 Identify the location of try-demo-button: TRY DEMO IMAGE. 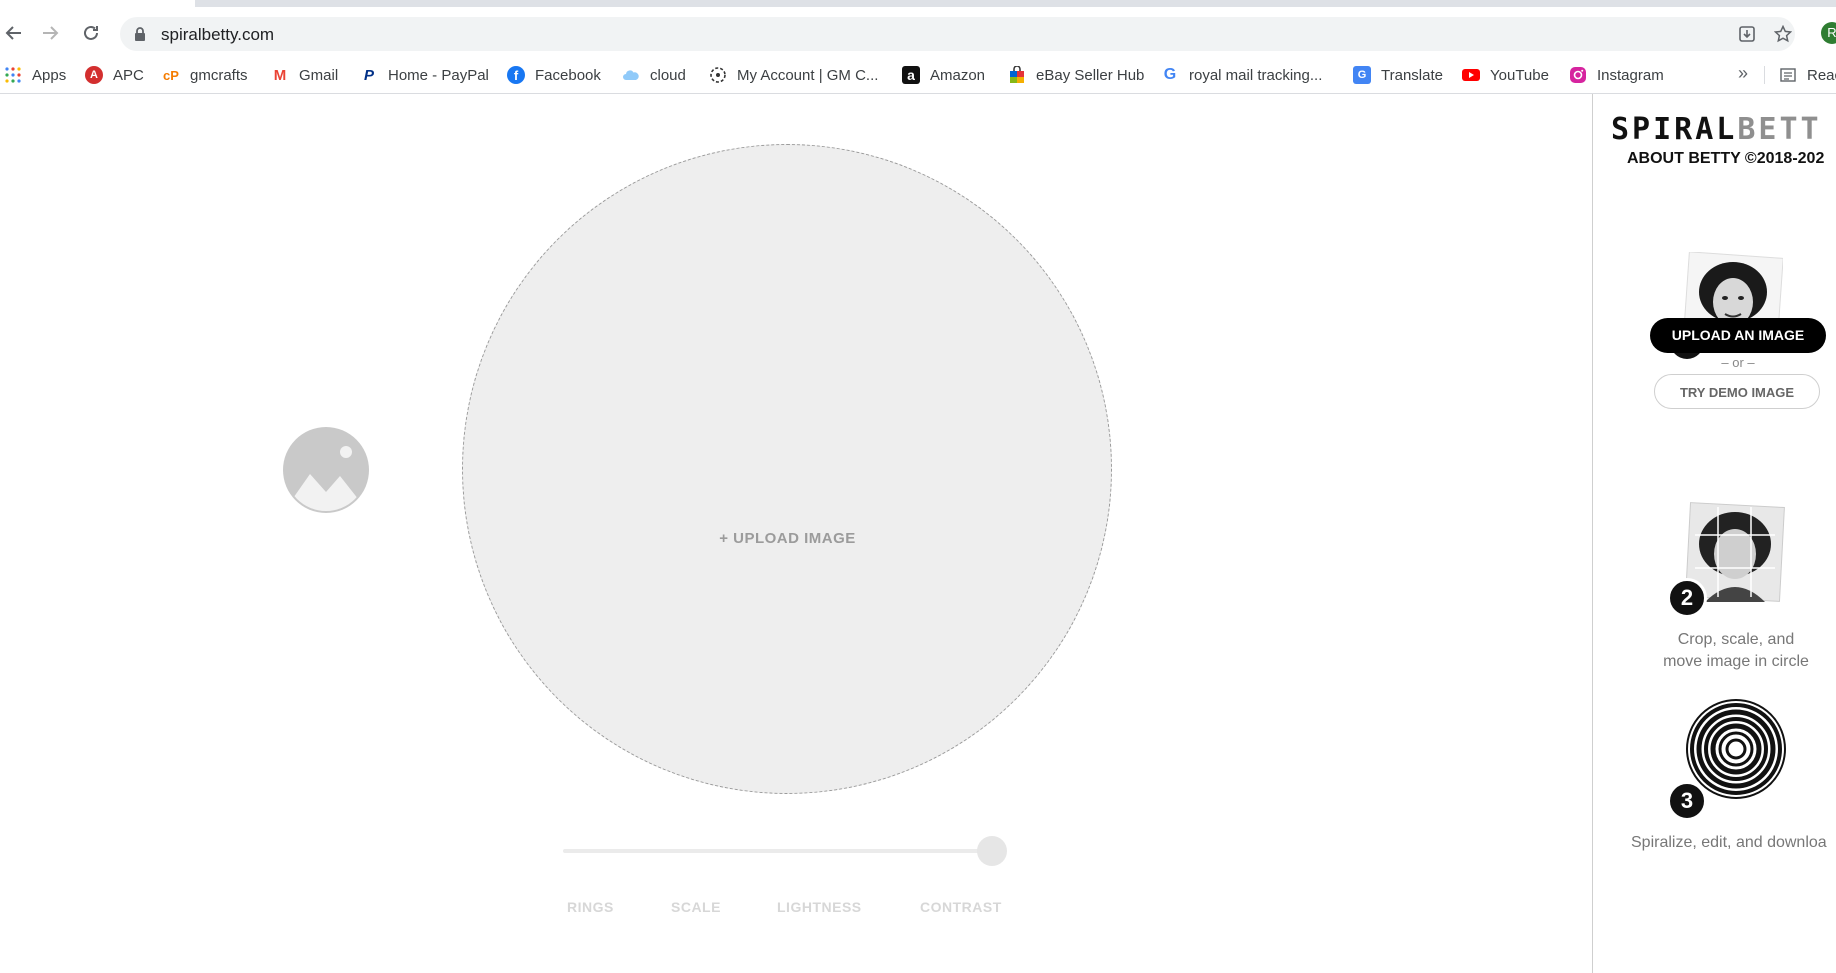
(1737, 391).